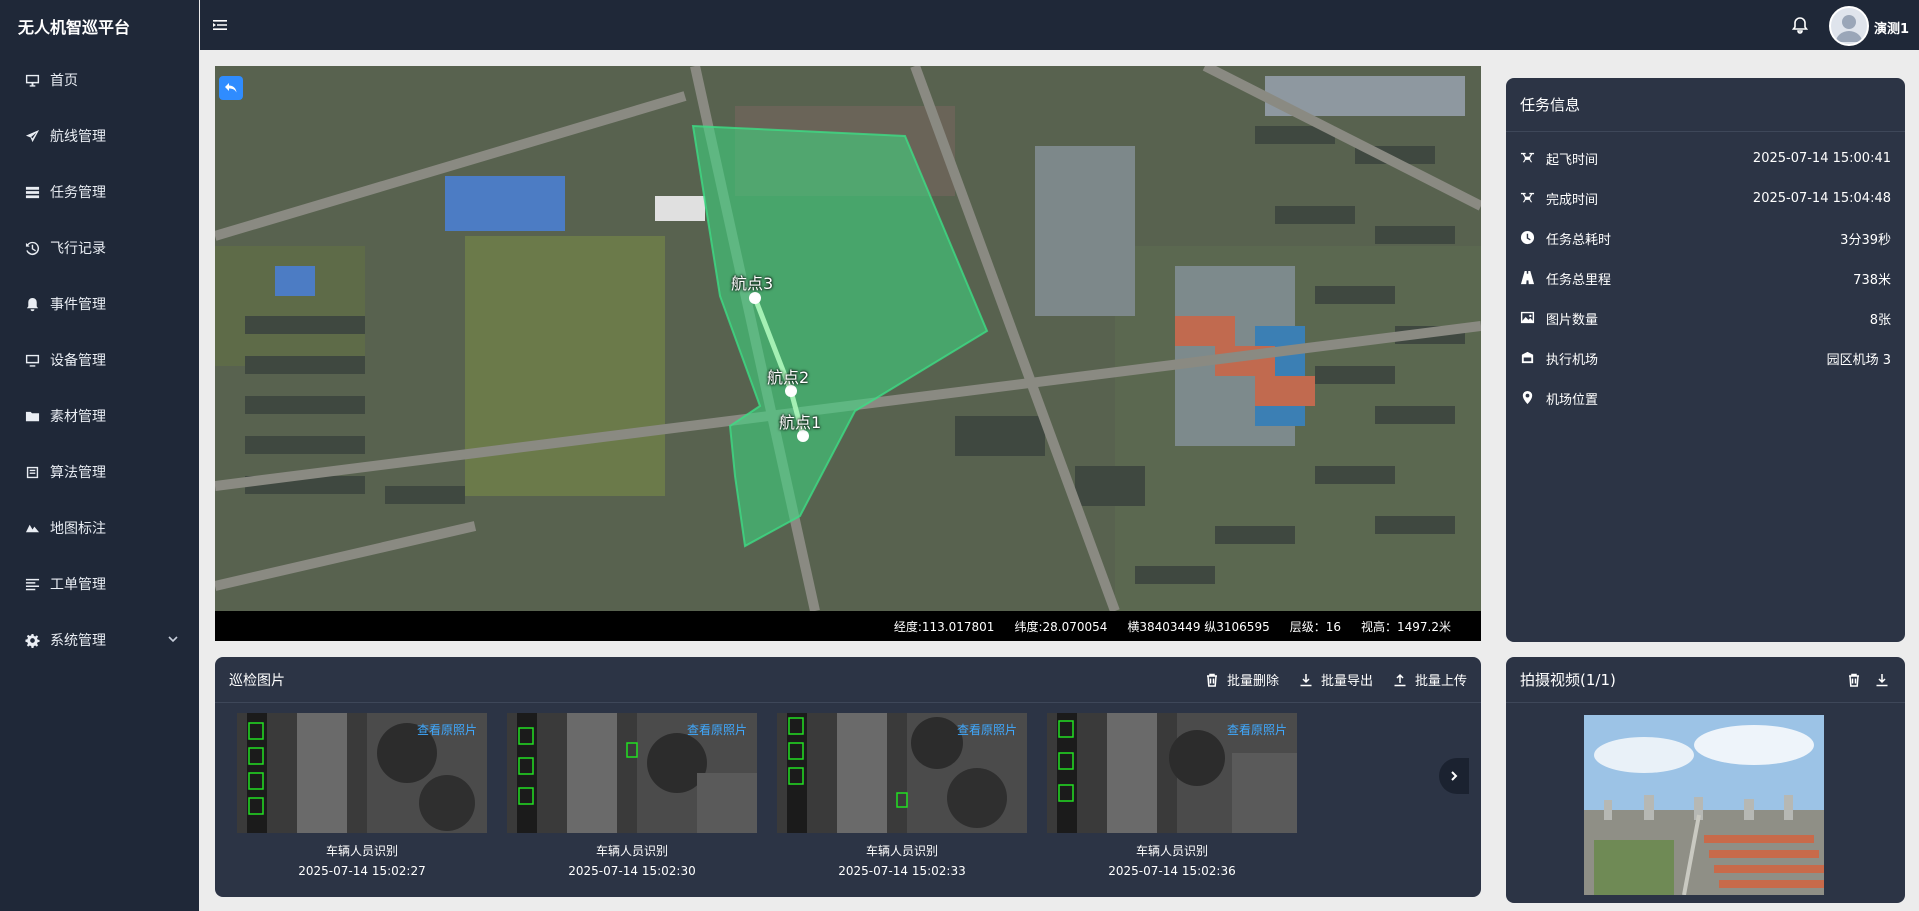 The height and width of the screenshot is (911, 1919). What do you see at coordinates (1528, 398) in the screenshot?
I see `location-pin-icon` at bounding box center [1528, 398].